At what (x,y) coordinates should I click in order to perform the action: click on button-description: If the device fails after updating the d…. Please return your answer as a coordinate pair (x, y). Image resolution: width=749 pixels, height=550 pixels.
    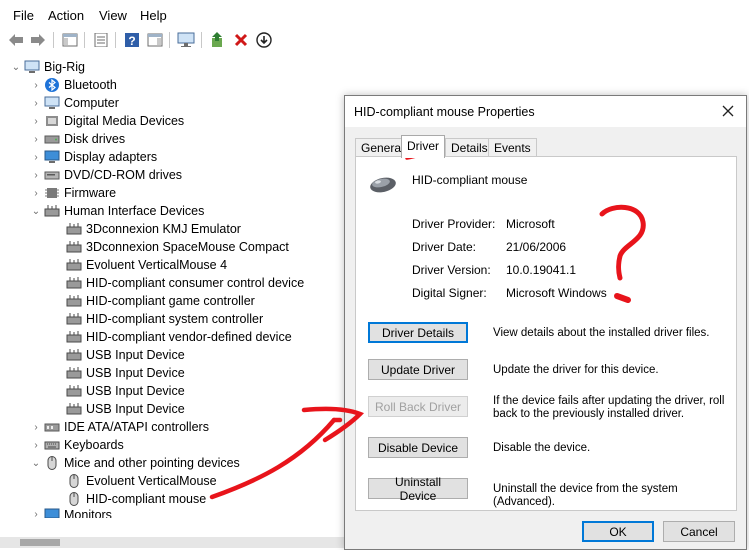
    Looking at the image, I should click on (609, 407).